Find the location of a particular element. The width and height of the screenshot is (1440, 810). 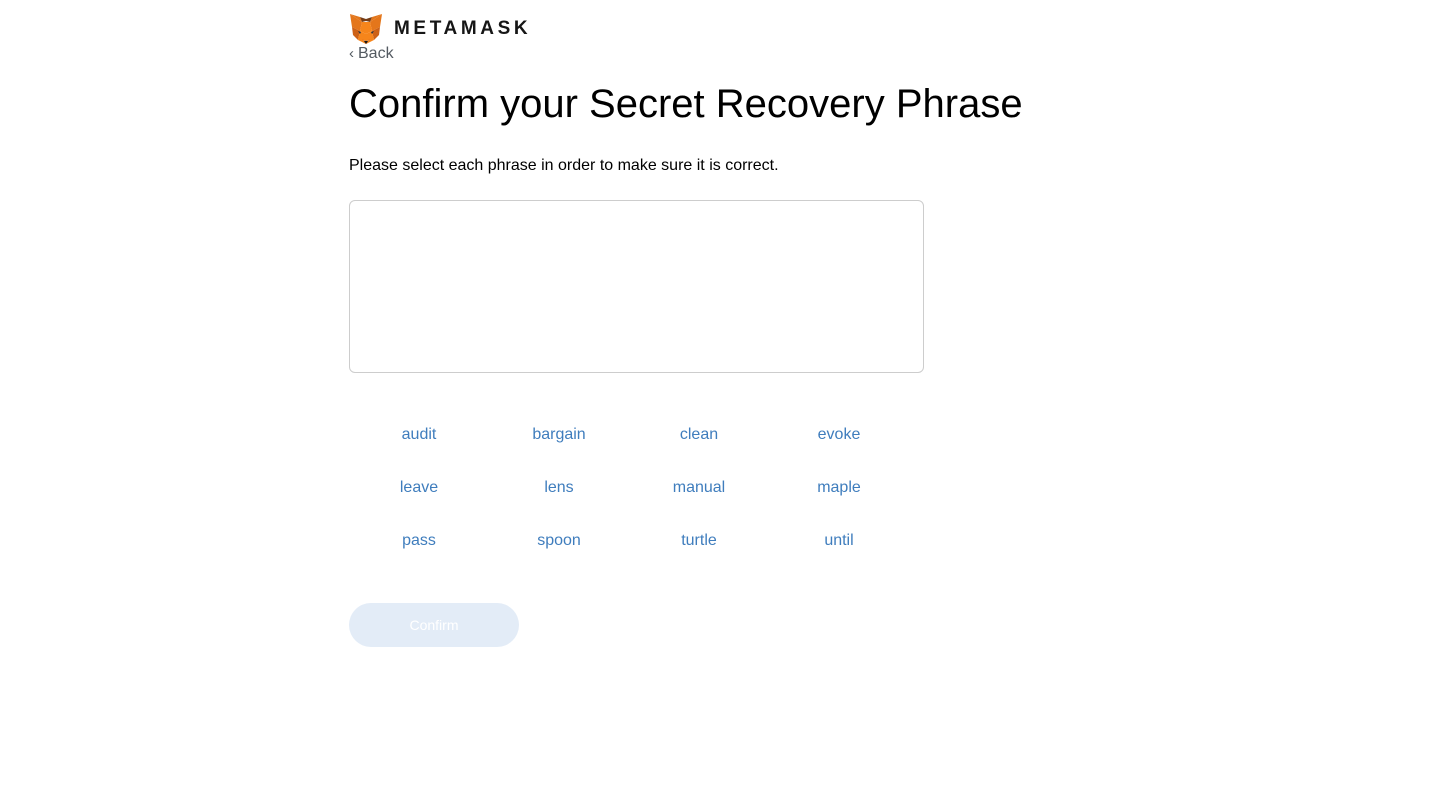

metamask-fox-icon is located at coordinates (366, 29).